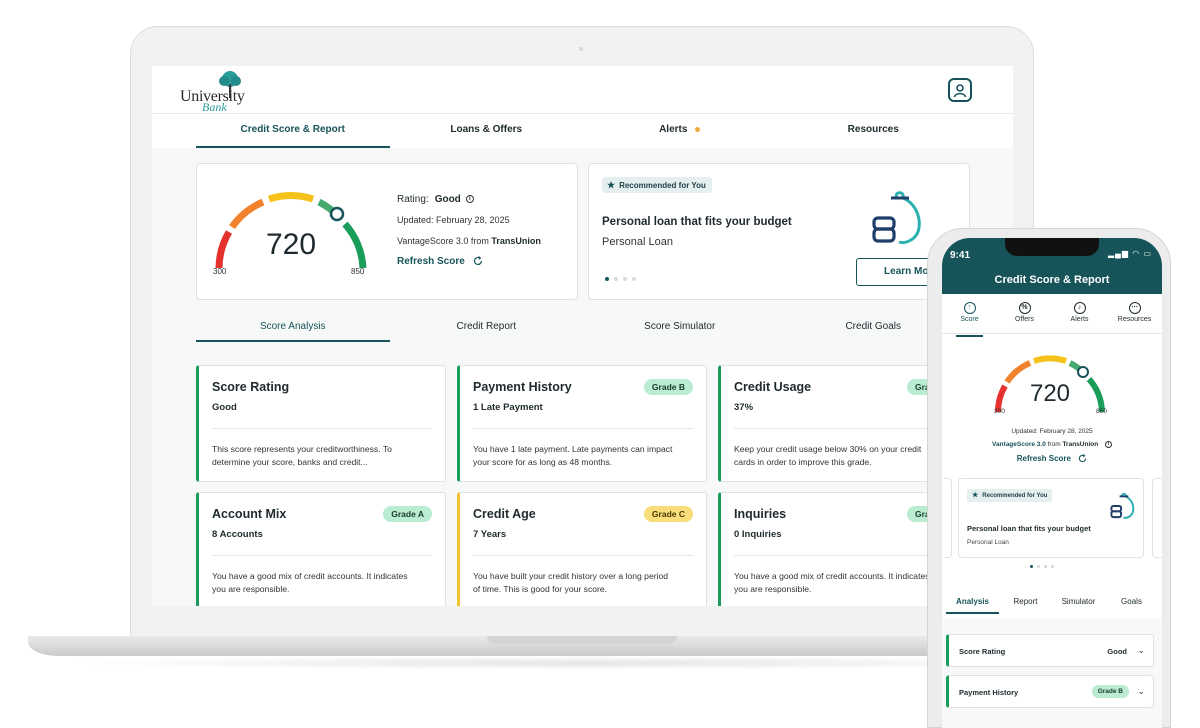  Describe the element at coordinates (1079, 319) in the screenshot. I see `phone-nav-label: Alerts` at that location.